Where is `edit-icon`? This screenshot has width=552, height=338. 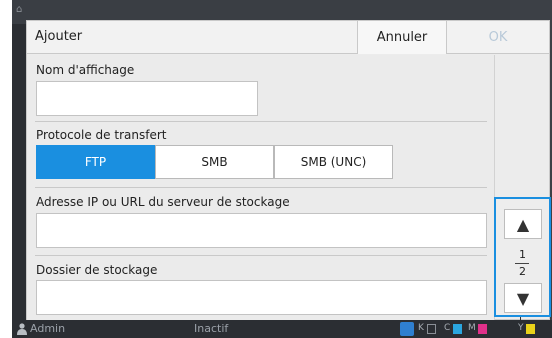 edit-icon is located at coordinates (407, 329).